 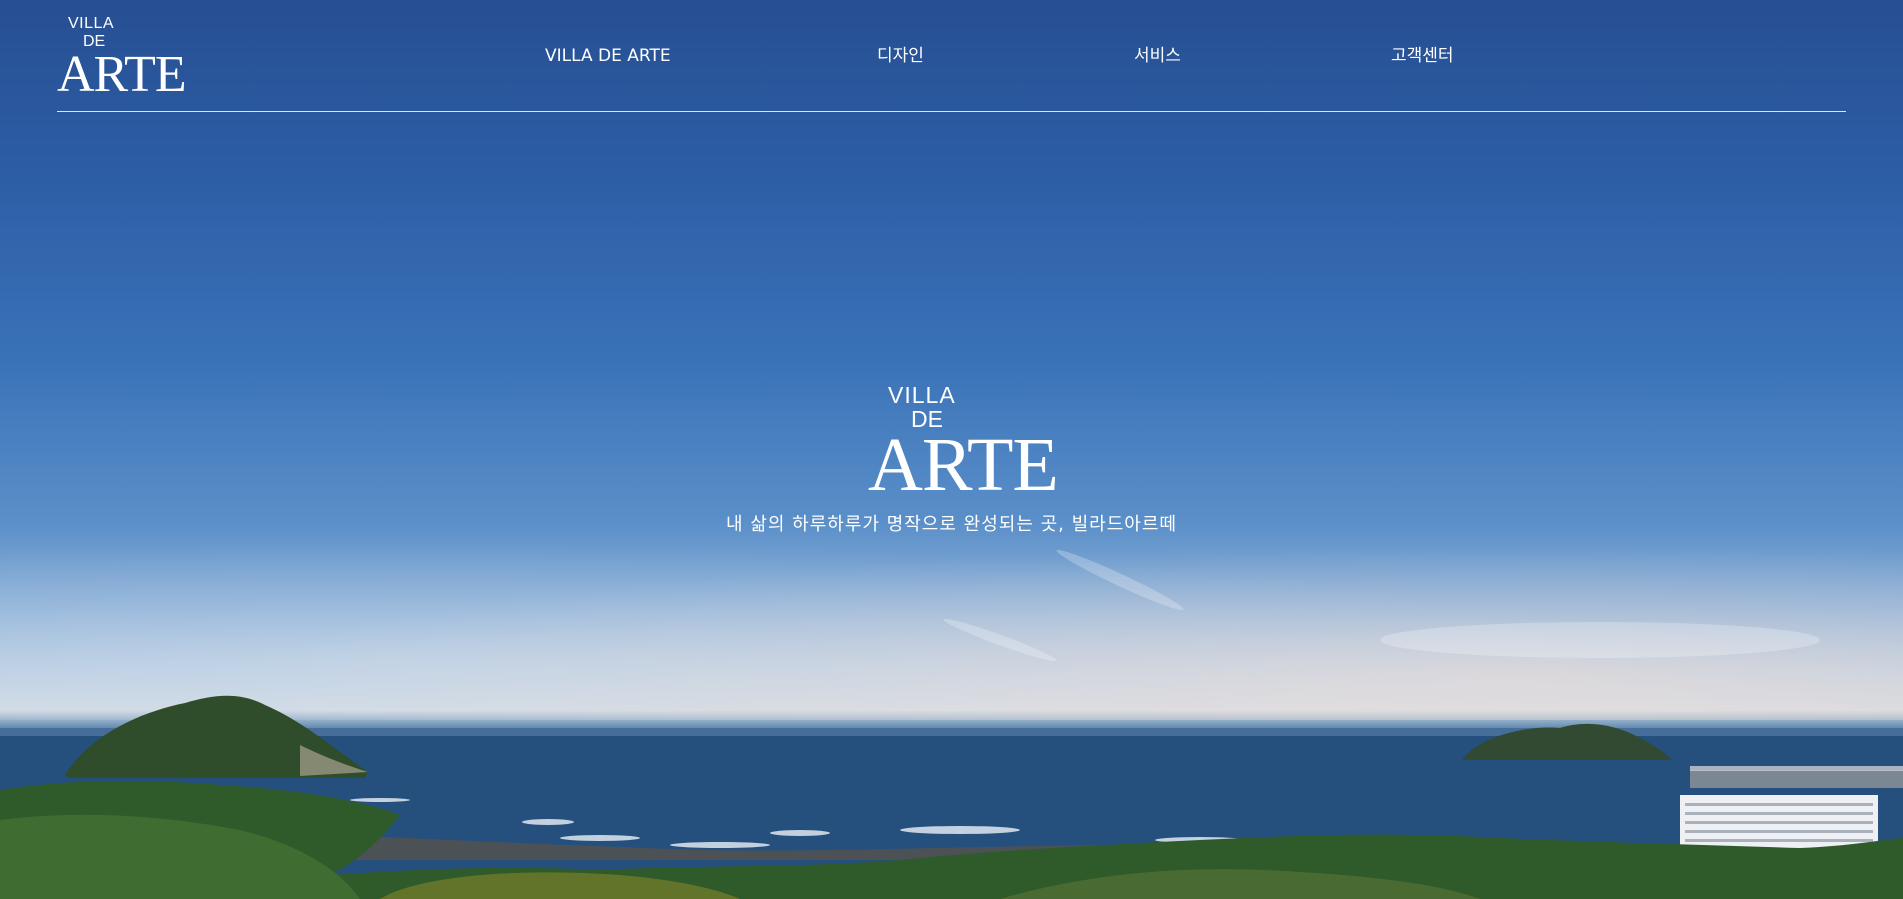 I want to click on header-logo-line1: VILLA, so click(x=91, y=23).